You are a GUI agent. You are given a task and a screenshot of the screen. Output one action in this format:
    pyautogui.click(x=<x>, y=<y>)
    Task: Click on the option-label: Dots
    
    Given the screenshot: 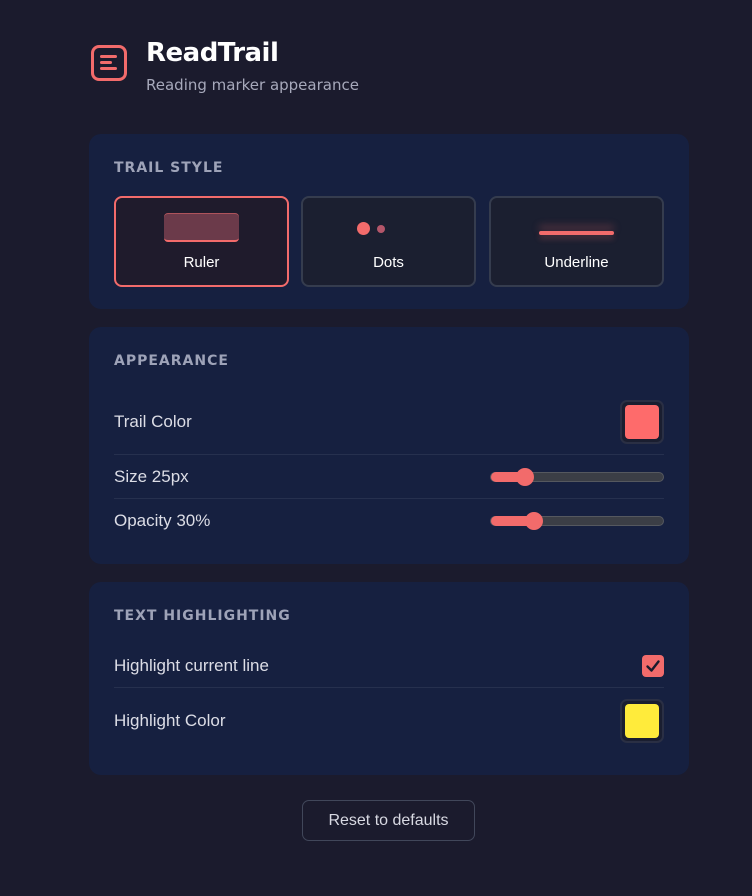 What is the action you would take?
    pyautogui.click(x=388, y=262)
    